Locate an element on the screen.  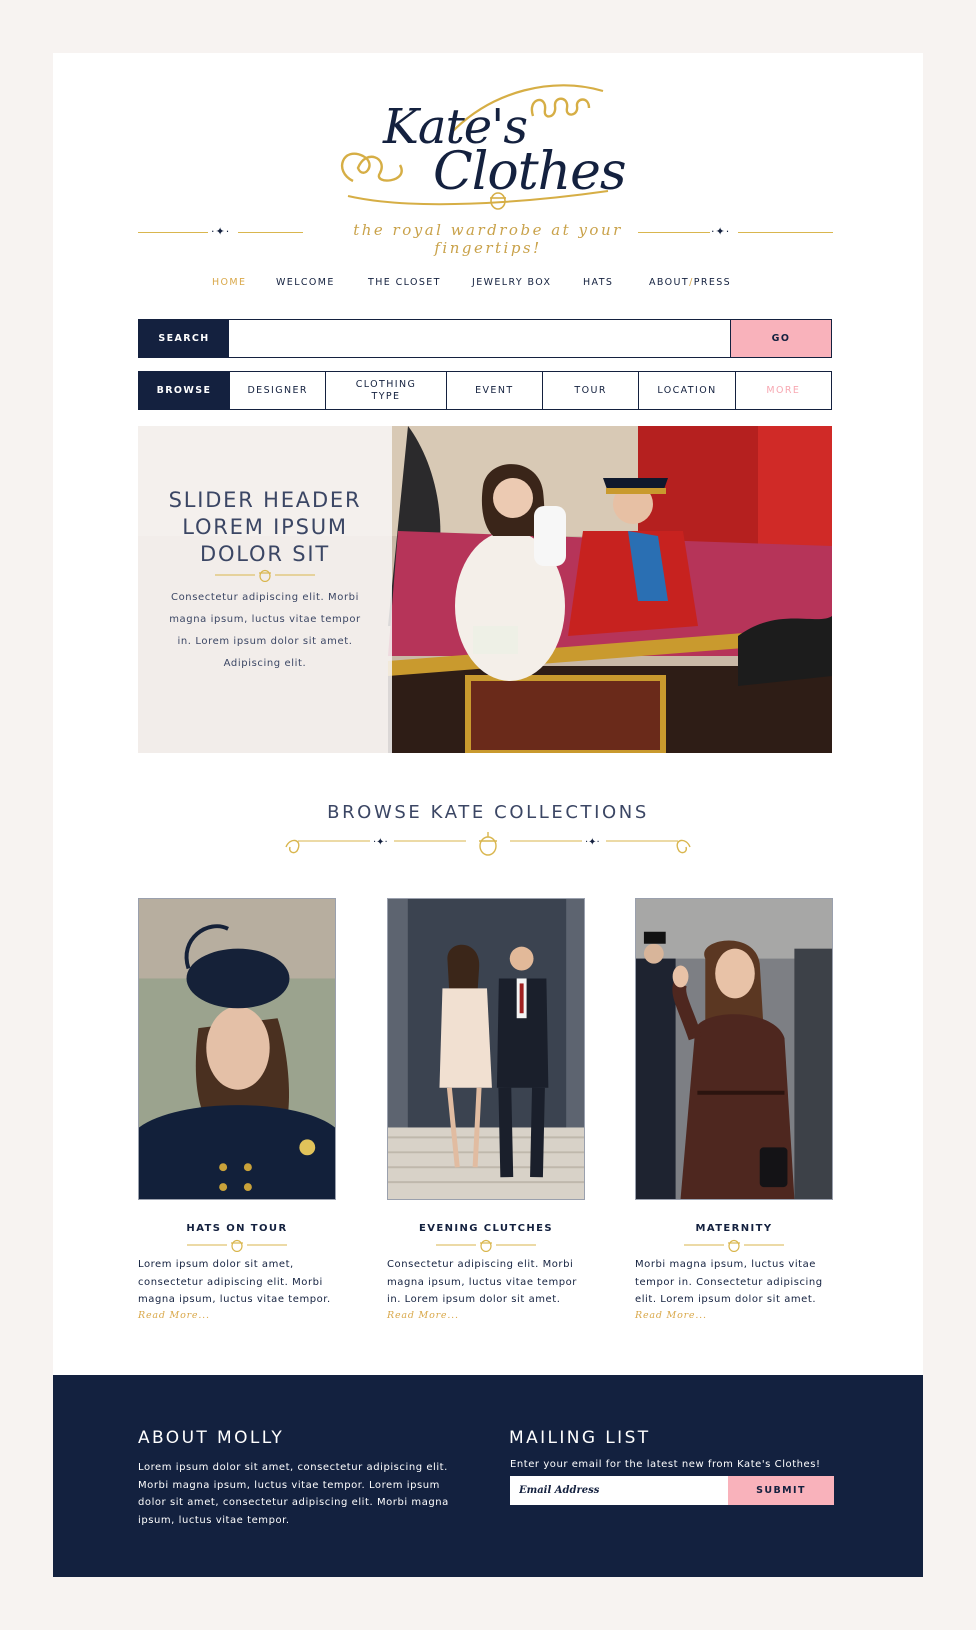
submit-button: SUBMIT is located at coordinates (781, 1490).